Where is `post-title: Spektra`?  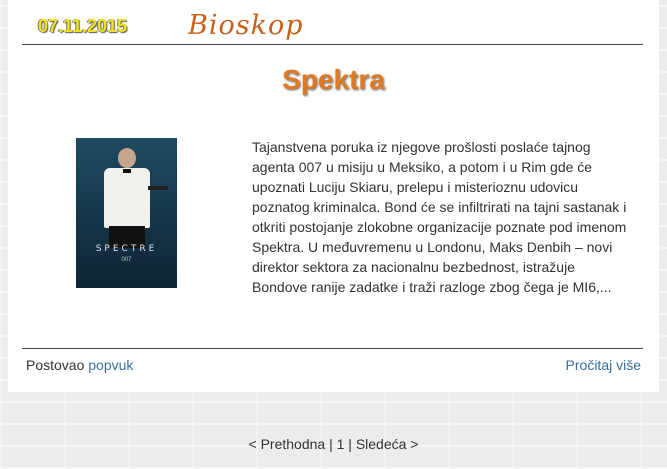 post-title: Spektra is located at coordinates (333, 80).